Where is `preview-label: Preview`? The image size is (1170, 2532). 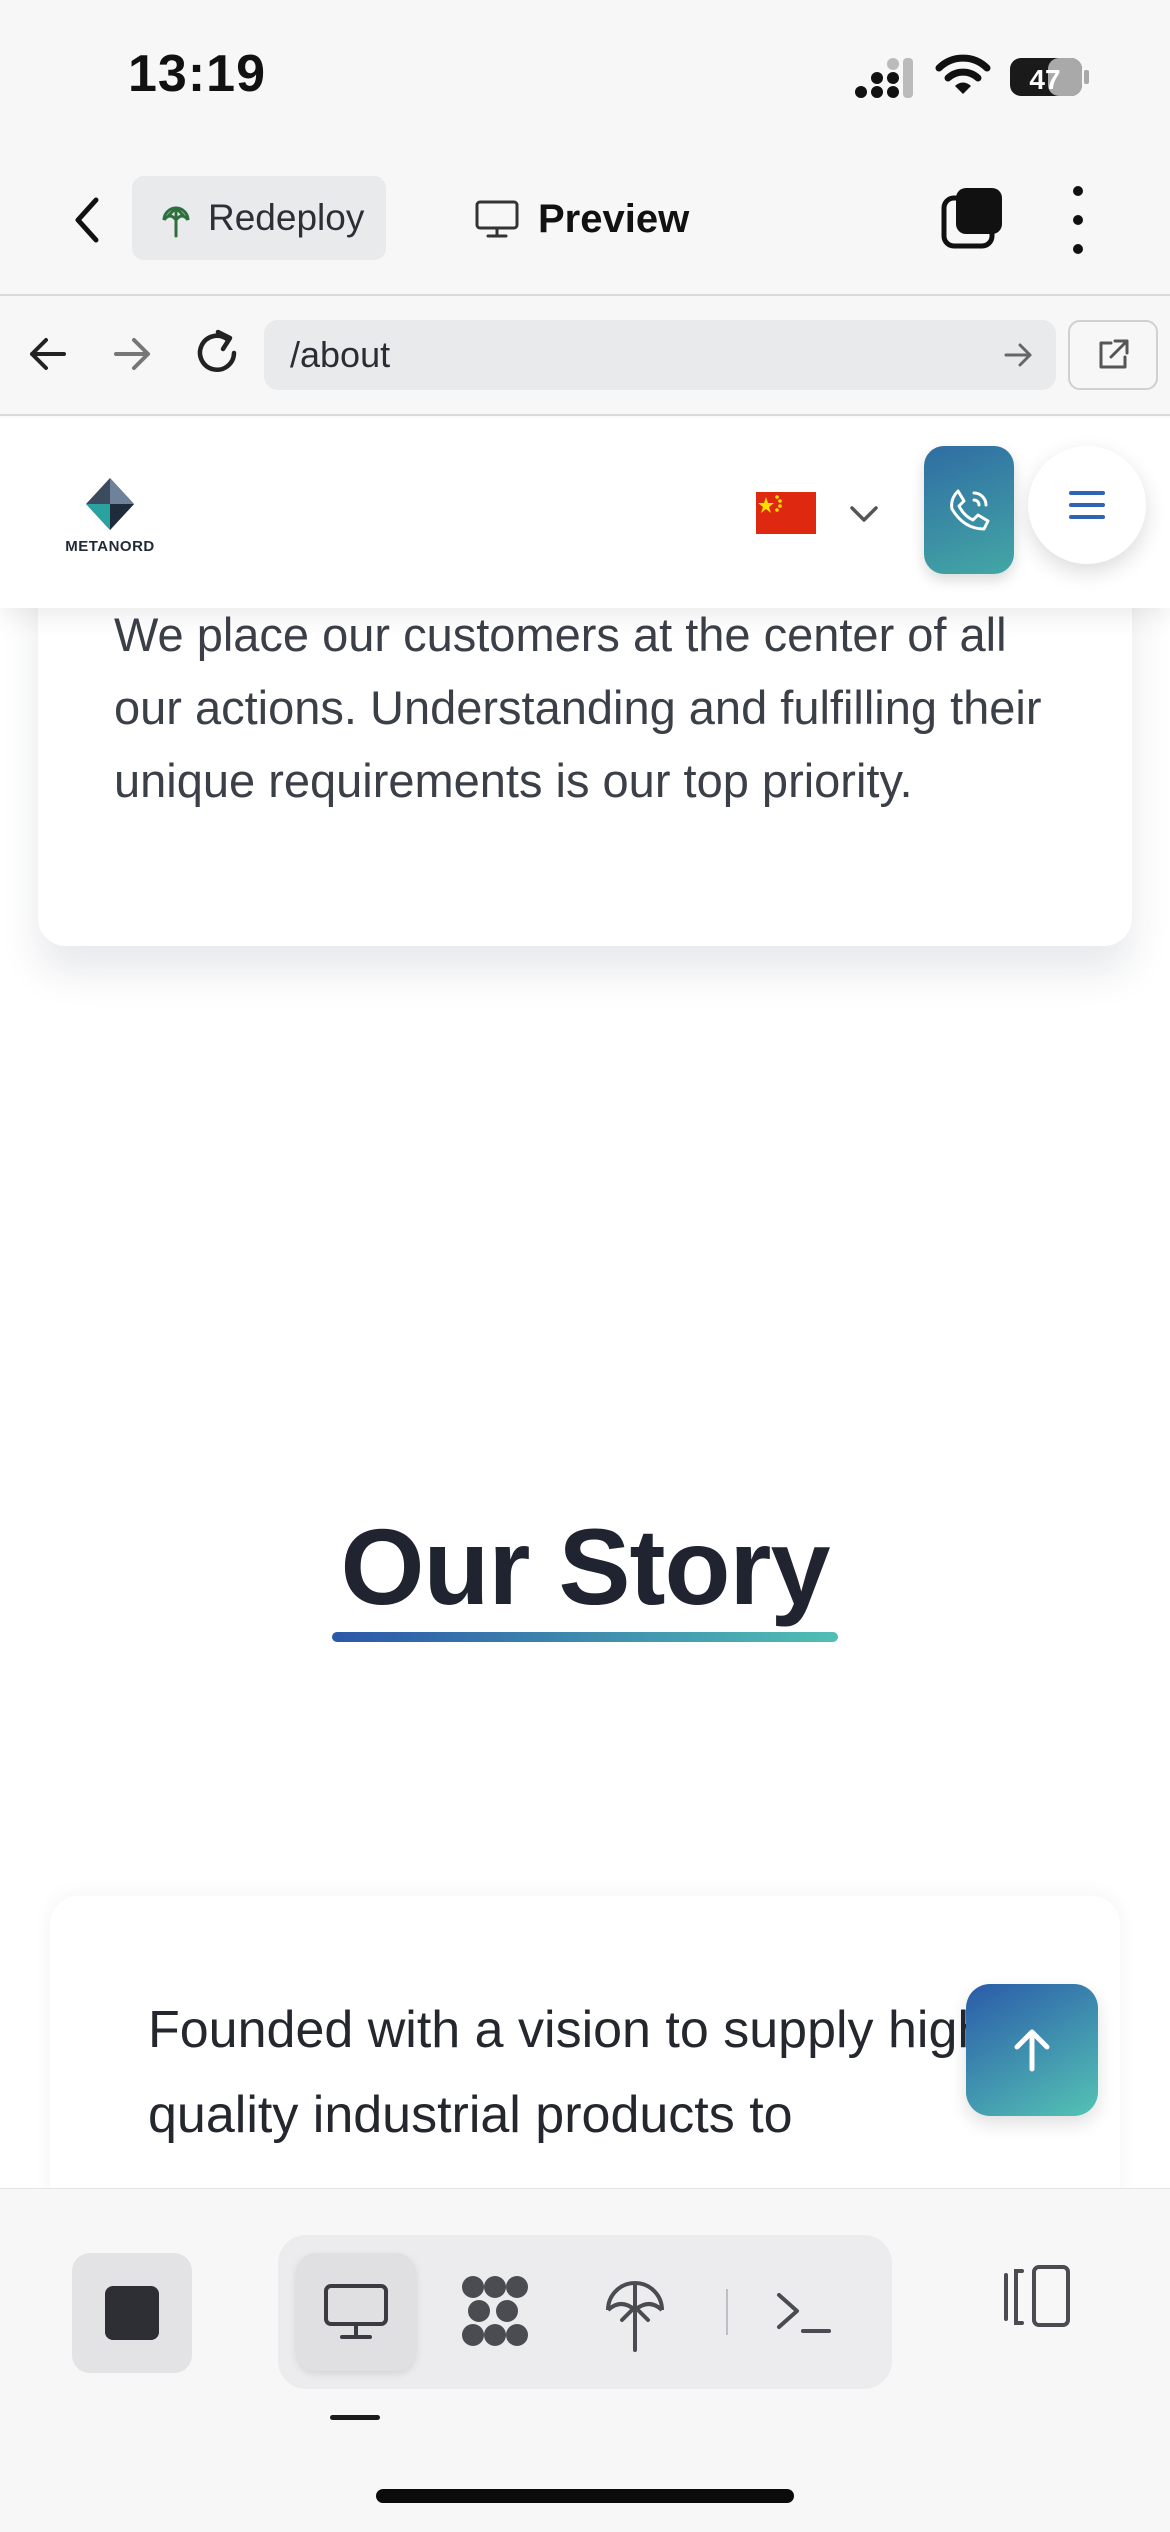 preview-label: Preview is located at coordinates (614, 218).